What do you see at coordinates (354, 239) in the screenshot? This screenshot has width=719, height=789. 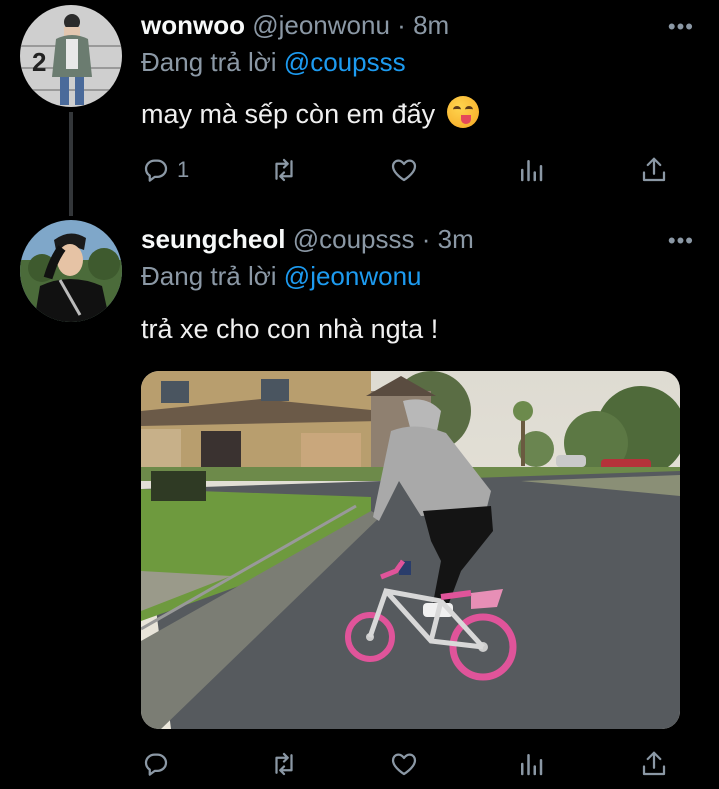 I see `user-handle: @coupsss` at bounding box center [354, 239].